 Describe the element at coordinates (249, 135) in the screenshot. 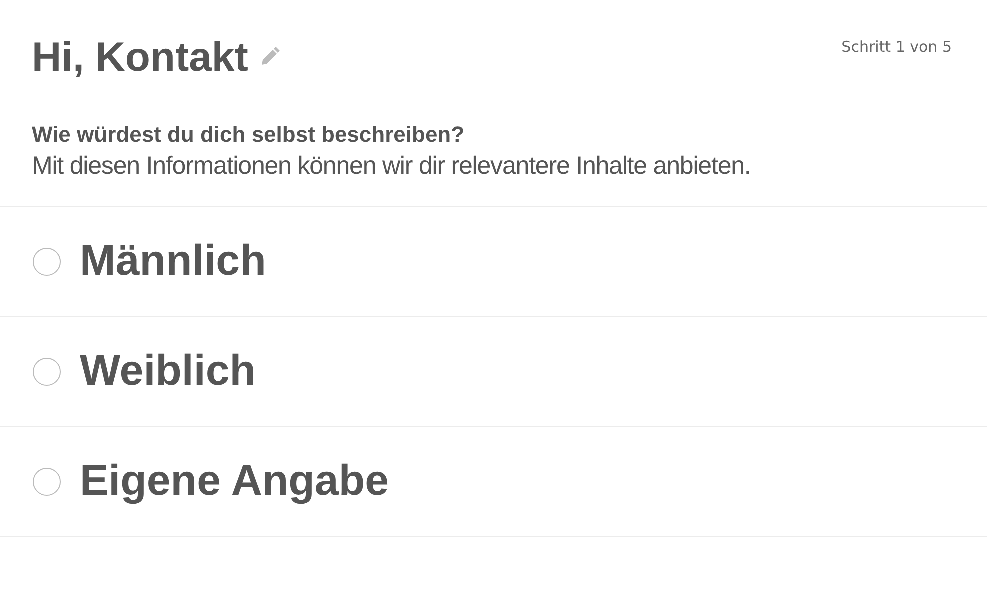

I see `question-title: Wie würdest du dich selbst beschreiben?` at that location.